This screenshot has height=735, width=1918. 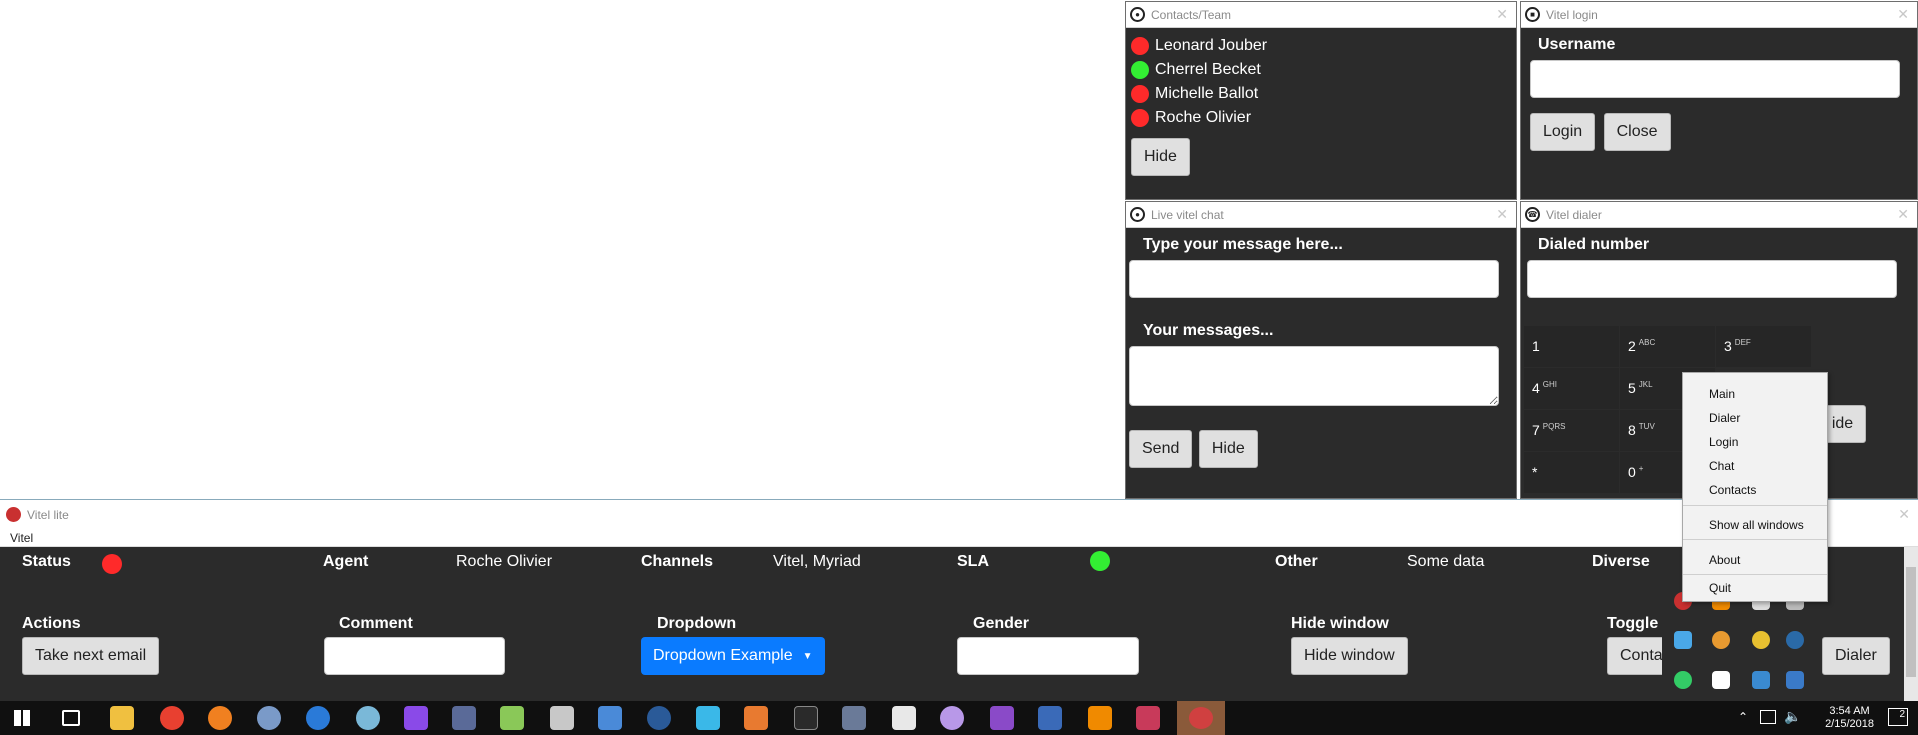 I want to click on sla-label: SLA, so click(x=973, y=561).